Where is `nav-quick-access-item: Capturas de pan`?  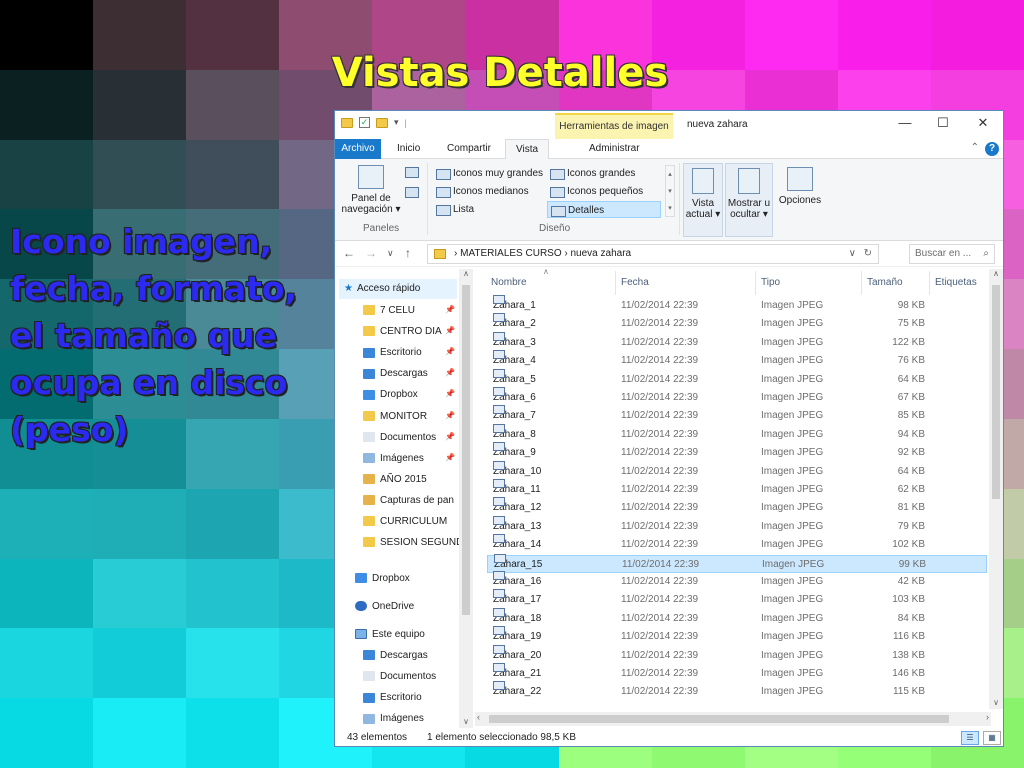
nav-quick-access-item: Capturas de pan is located at coordinates (411, 501).